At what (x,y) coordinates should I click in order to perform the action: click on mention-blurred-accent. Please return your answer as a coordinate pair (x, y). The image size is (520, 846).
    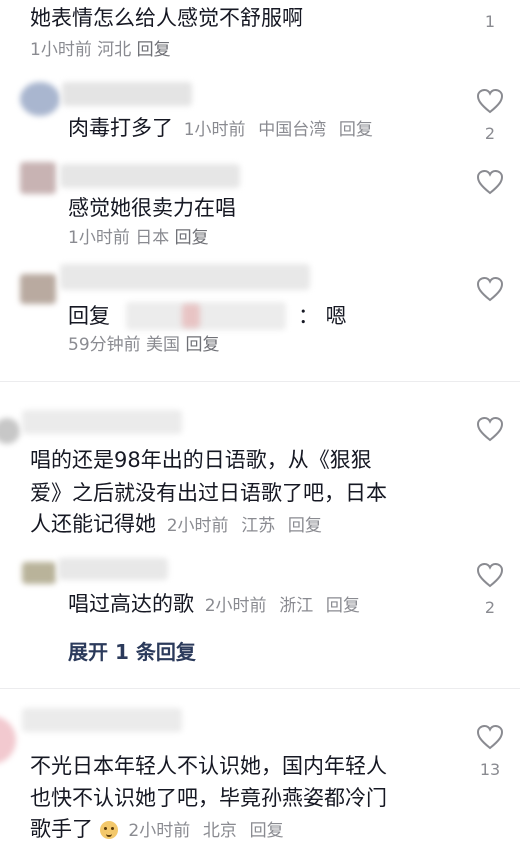
    Looking at the image, I should click on (191, 316).